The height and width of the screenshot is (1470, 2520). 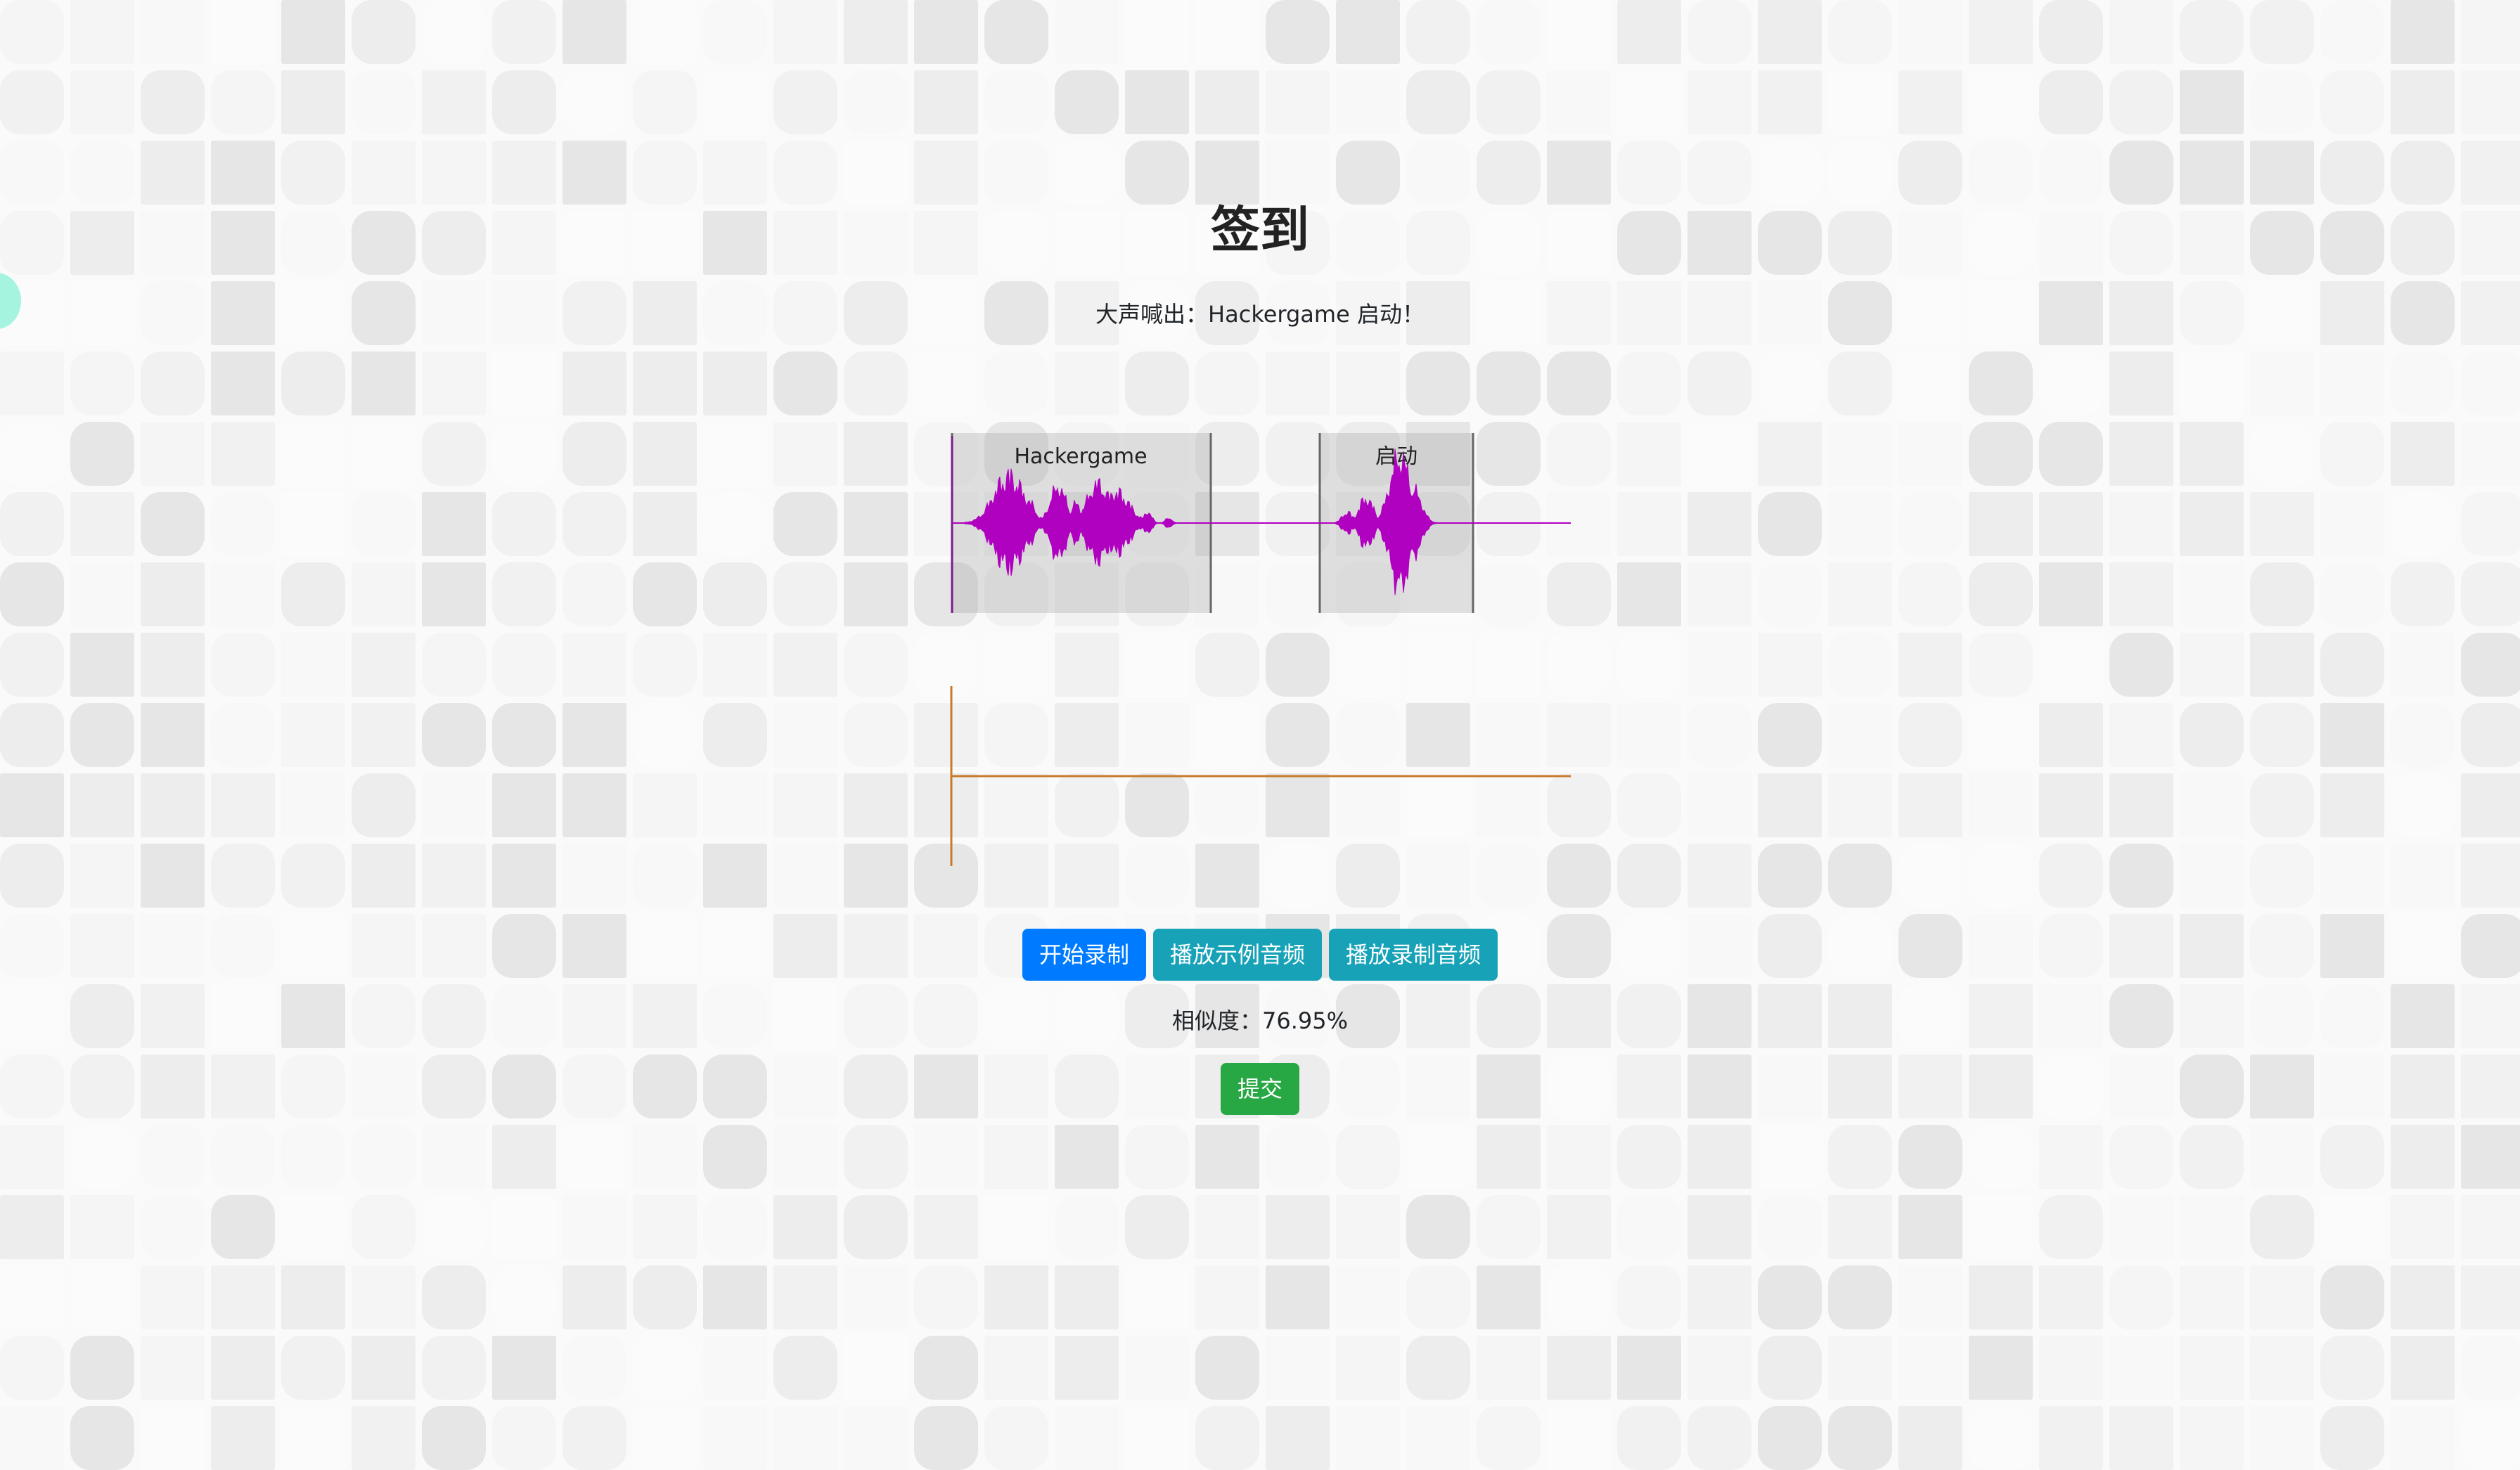 I want to click on similarity-readout: 相似度：76.95%, so click(x=1260, y=1020).